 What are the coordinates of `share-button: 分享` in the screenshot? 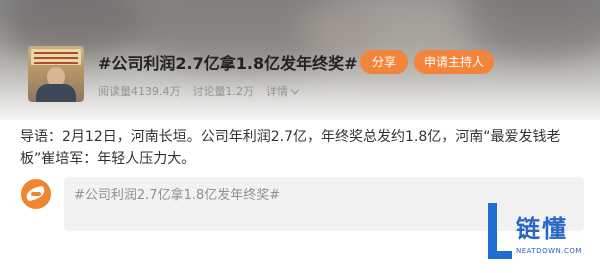 It's located at (384, 62).